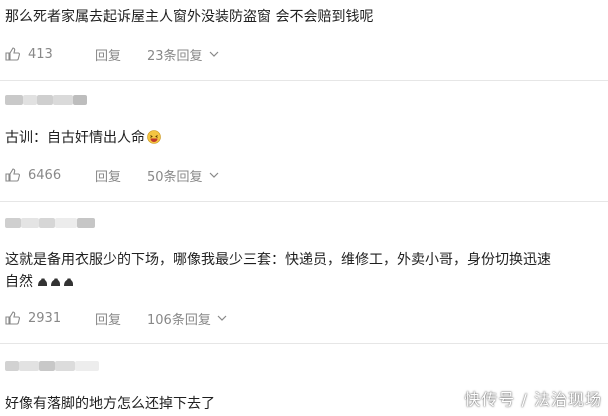 The image size is (608, 416). What do you see at coordinates (175, 177) in the screenshot?
I see `reply-count: 50条回复` at bounding box center [175, 177].